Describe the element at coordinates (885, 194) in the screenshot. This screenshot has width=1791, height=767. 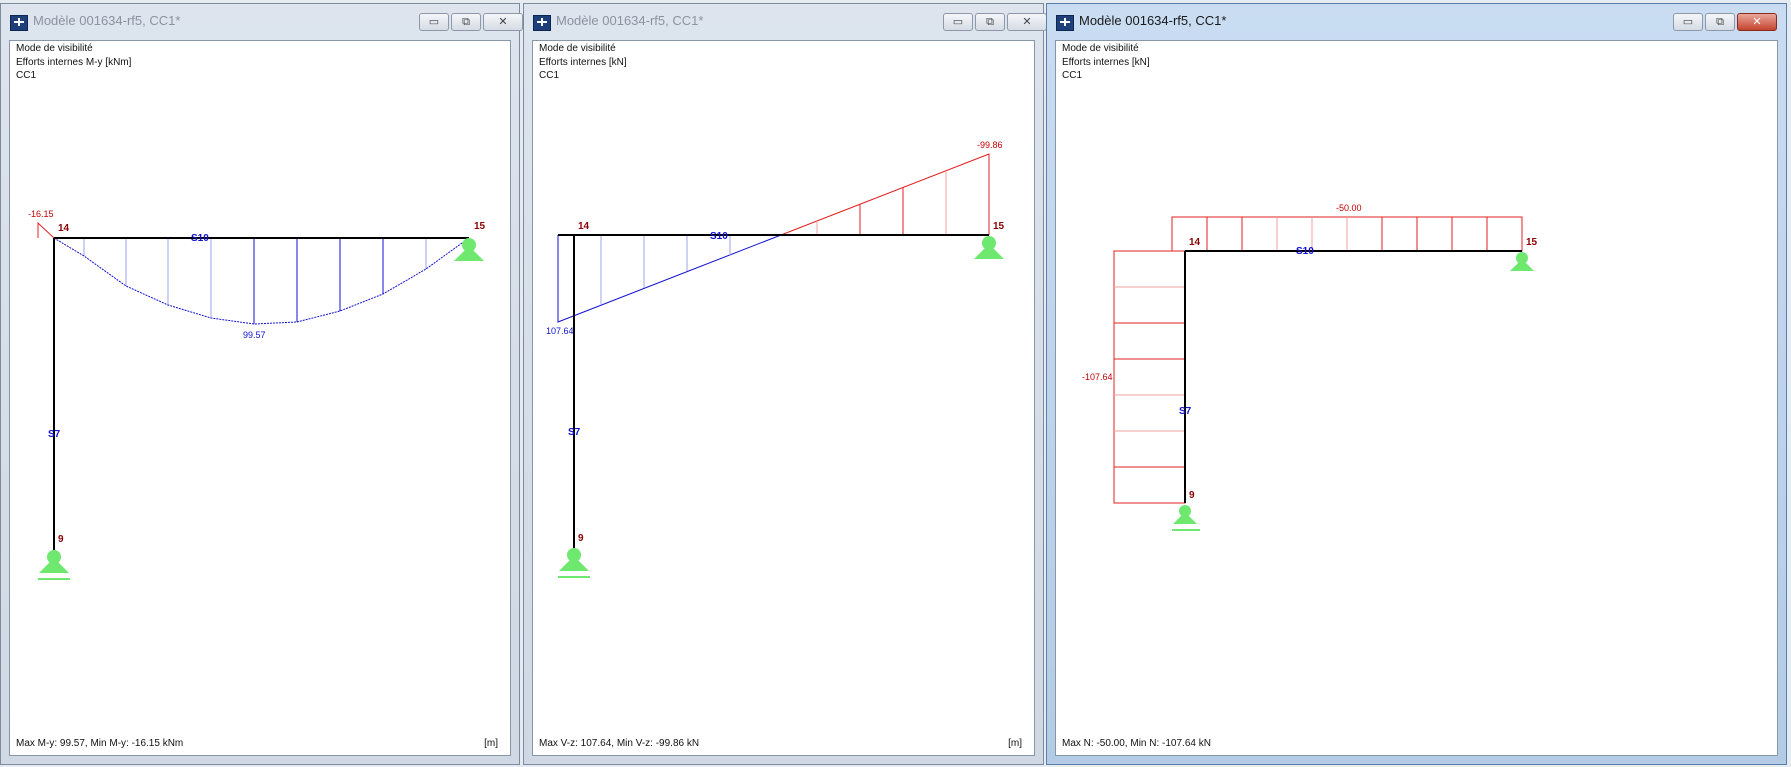
I see `shear-negative-outline` at that location.